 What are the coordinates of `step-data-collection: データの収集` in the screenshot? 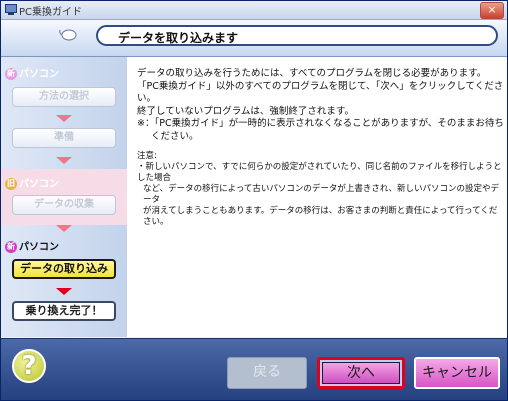 It's located at (64, 205).